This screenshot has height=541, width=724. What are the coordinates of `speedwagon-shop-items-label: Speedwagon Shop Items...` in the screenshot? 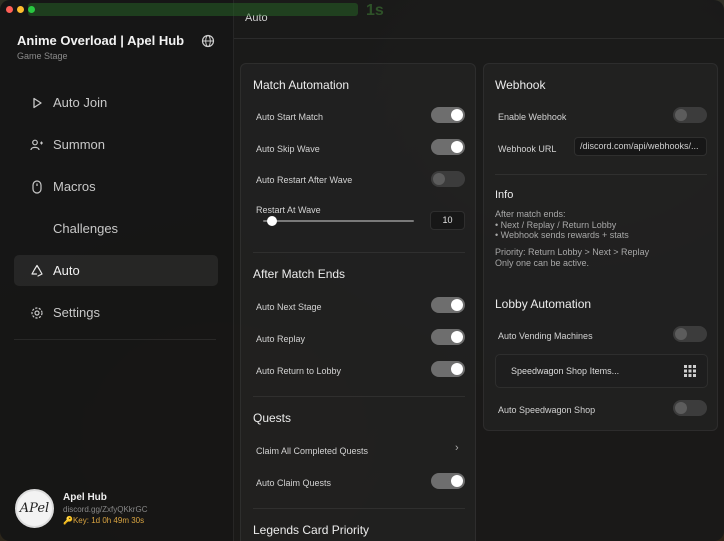 It's located at (565, 371).